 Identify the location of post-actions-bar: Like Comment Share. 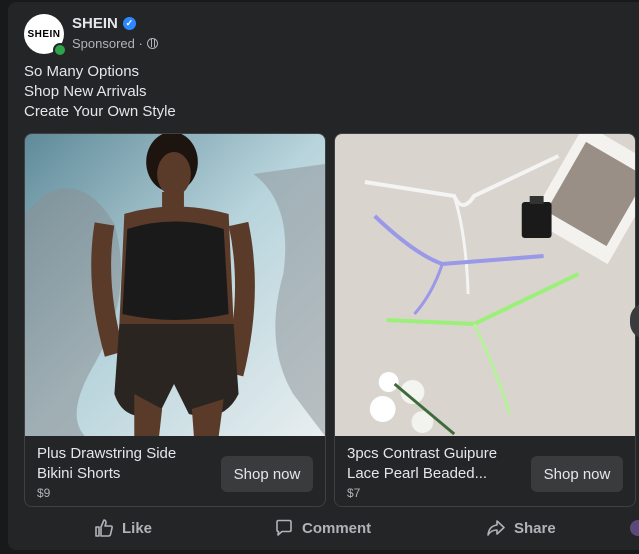
(323, 530).